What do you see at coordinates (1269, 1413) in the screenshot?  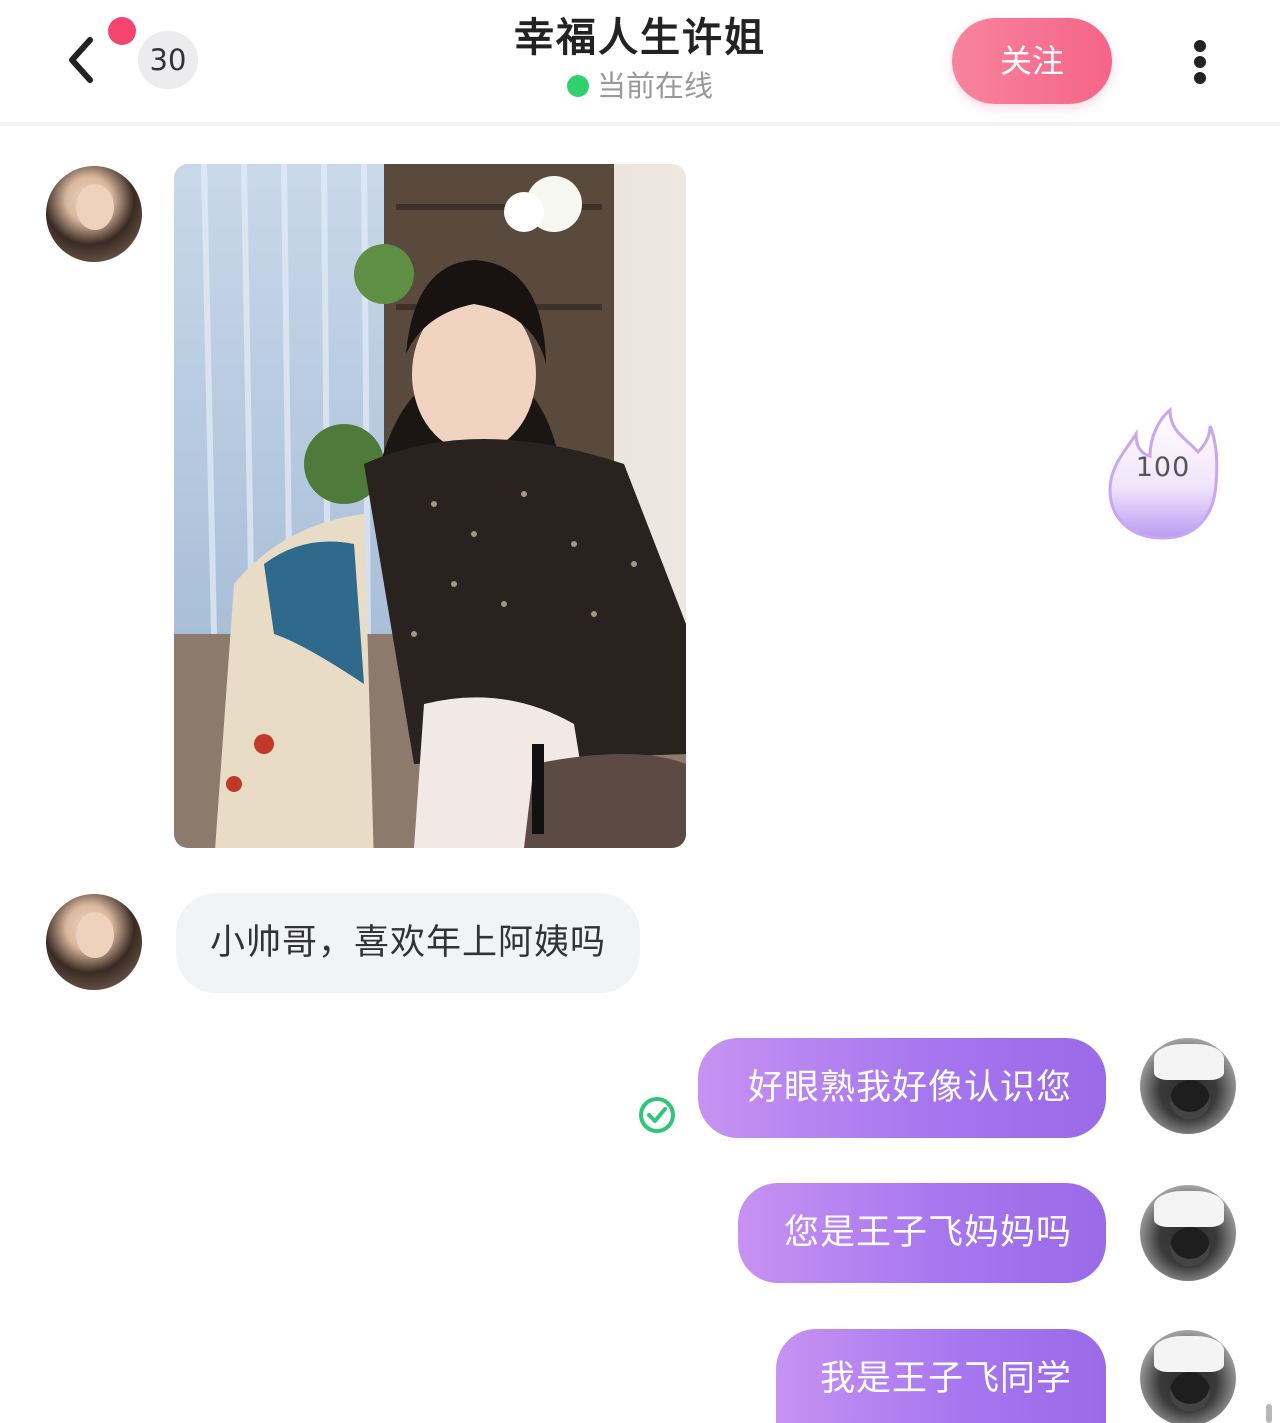 I see `scrollbar` at bounding box center [1269, 1413].